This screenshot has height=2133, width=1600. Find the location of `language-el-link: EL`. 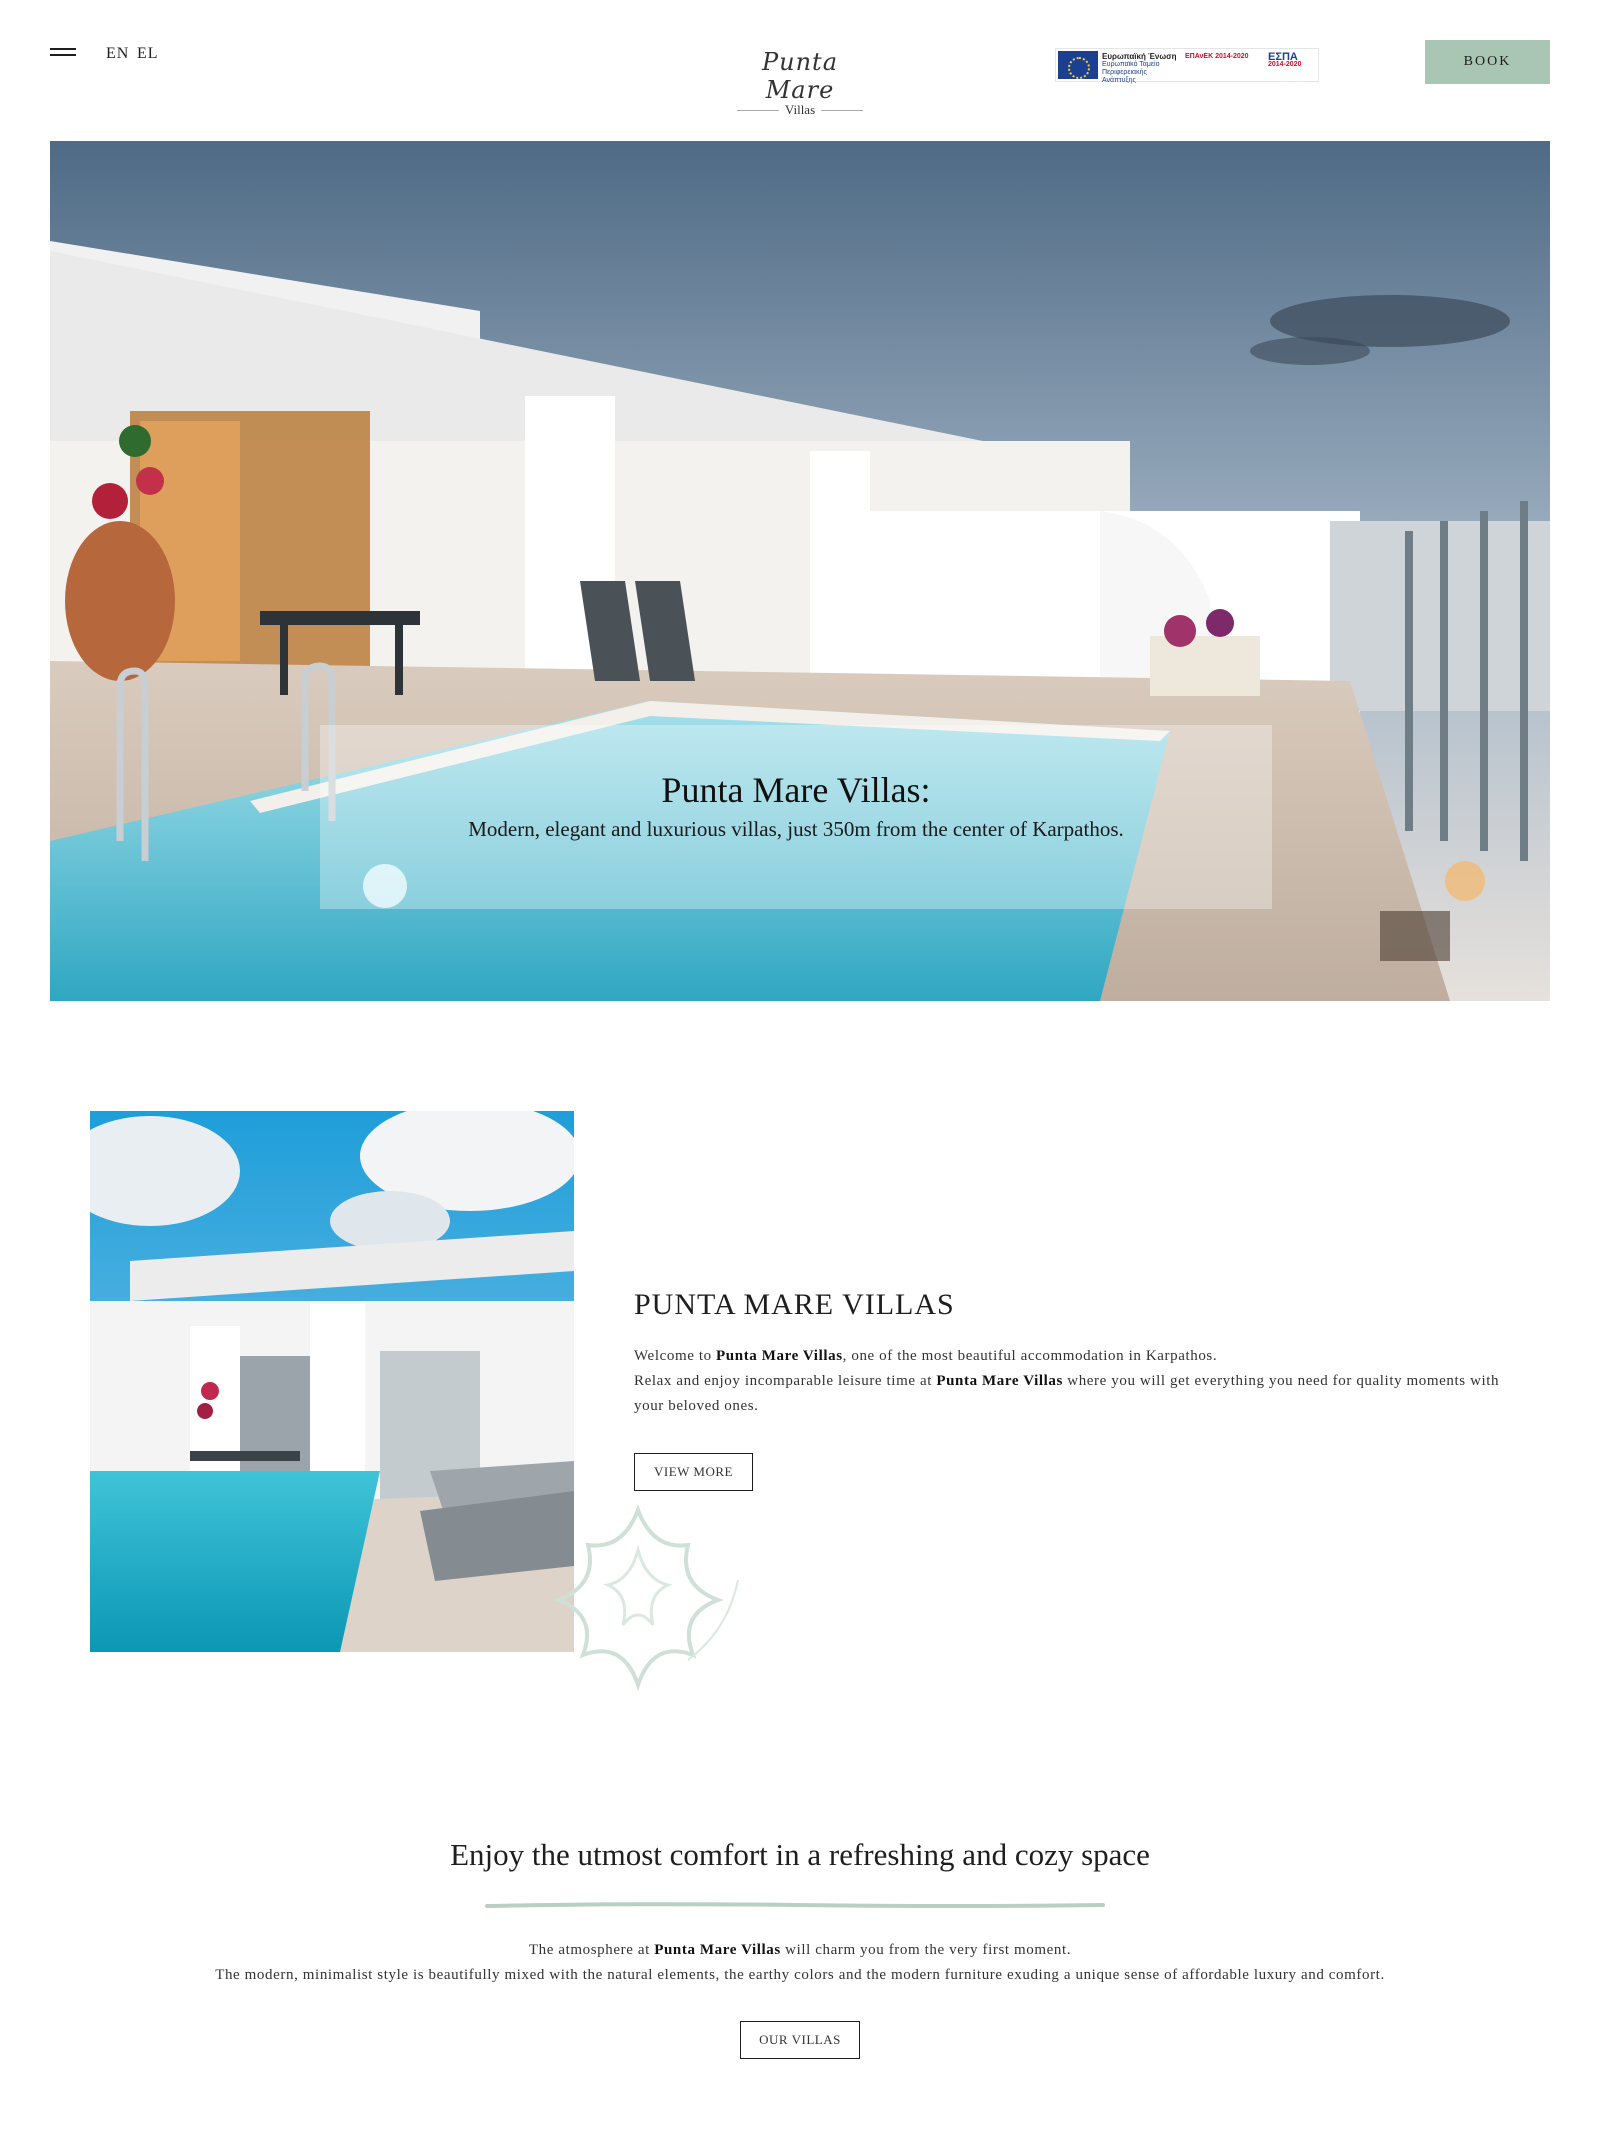

language-el-link: EL is located at coordinates (148, 54).